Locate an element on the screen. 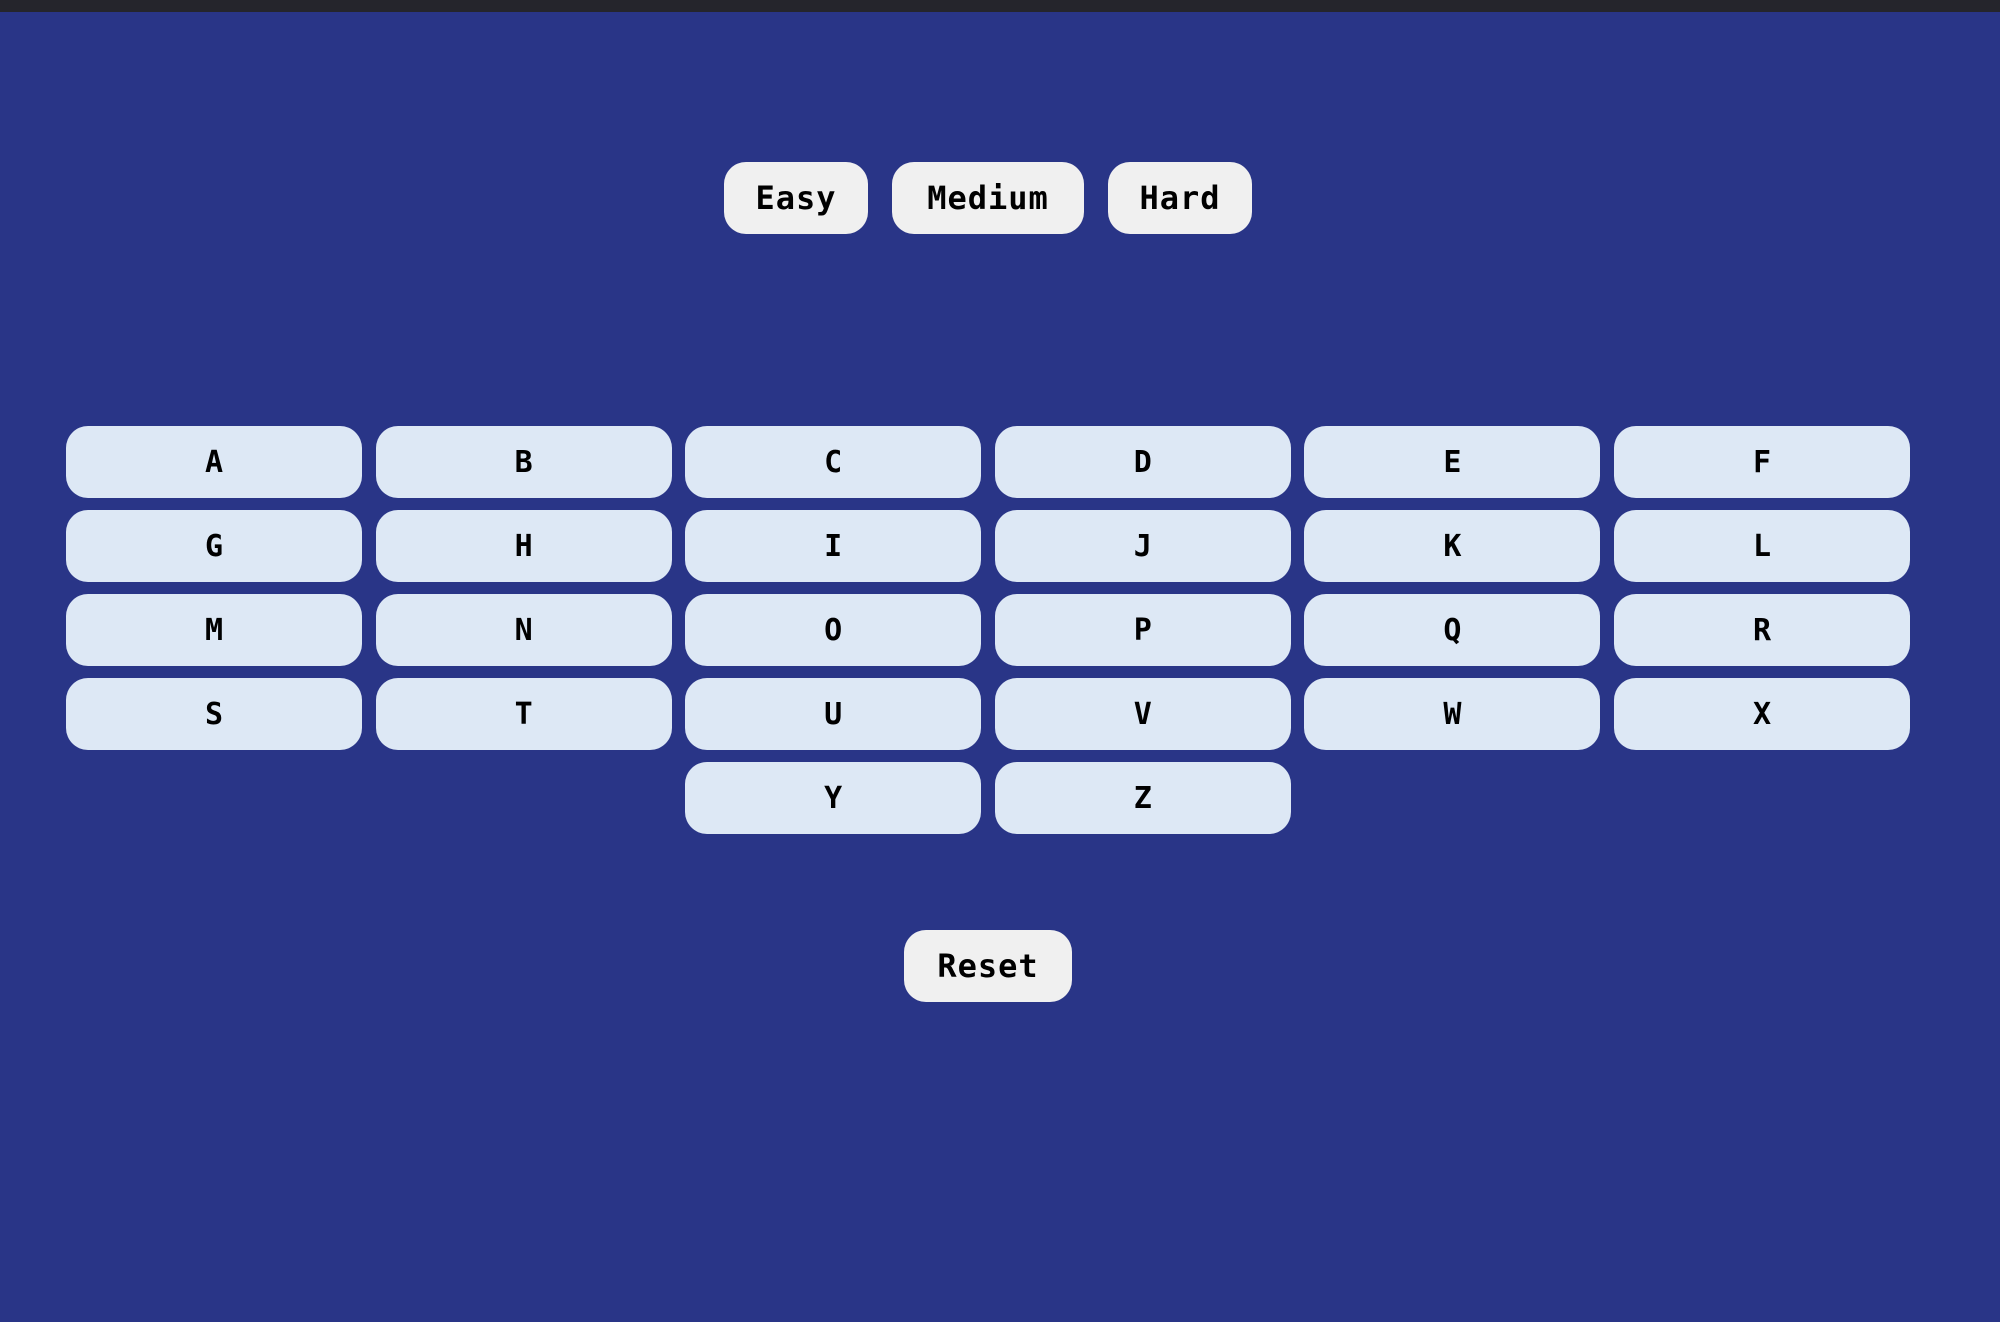 This screenshot has width=2000, height=1322. letter-button-l: L is located at coordinates (1761, 546).